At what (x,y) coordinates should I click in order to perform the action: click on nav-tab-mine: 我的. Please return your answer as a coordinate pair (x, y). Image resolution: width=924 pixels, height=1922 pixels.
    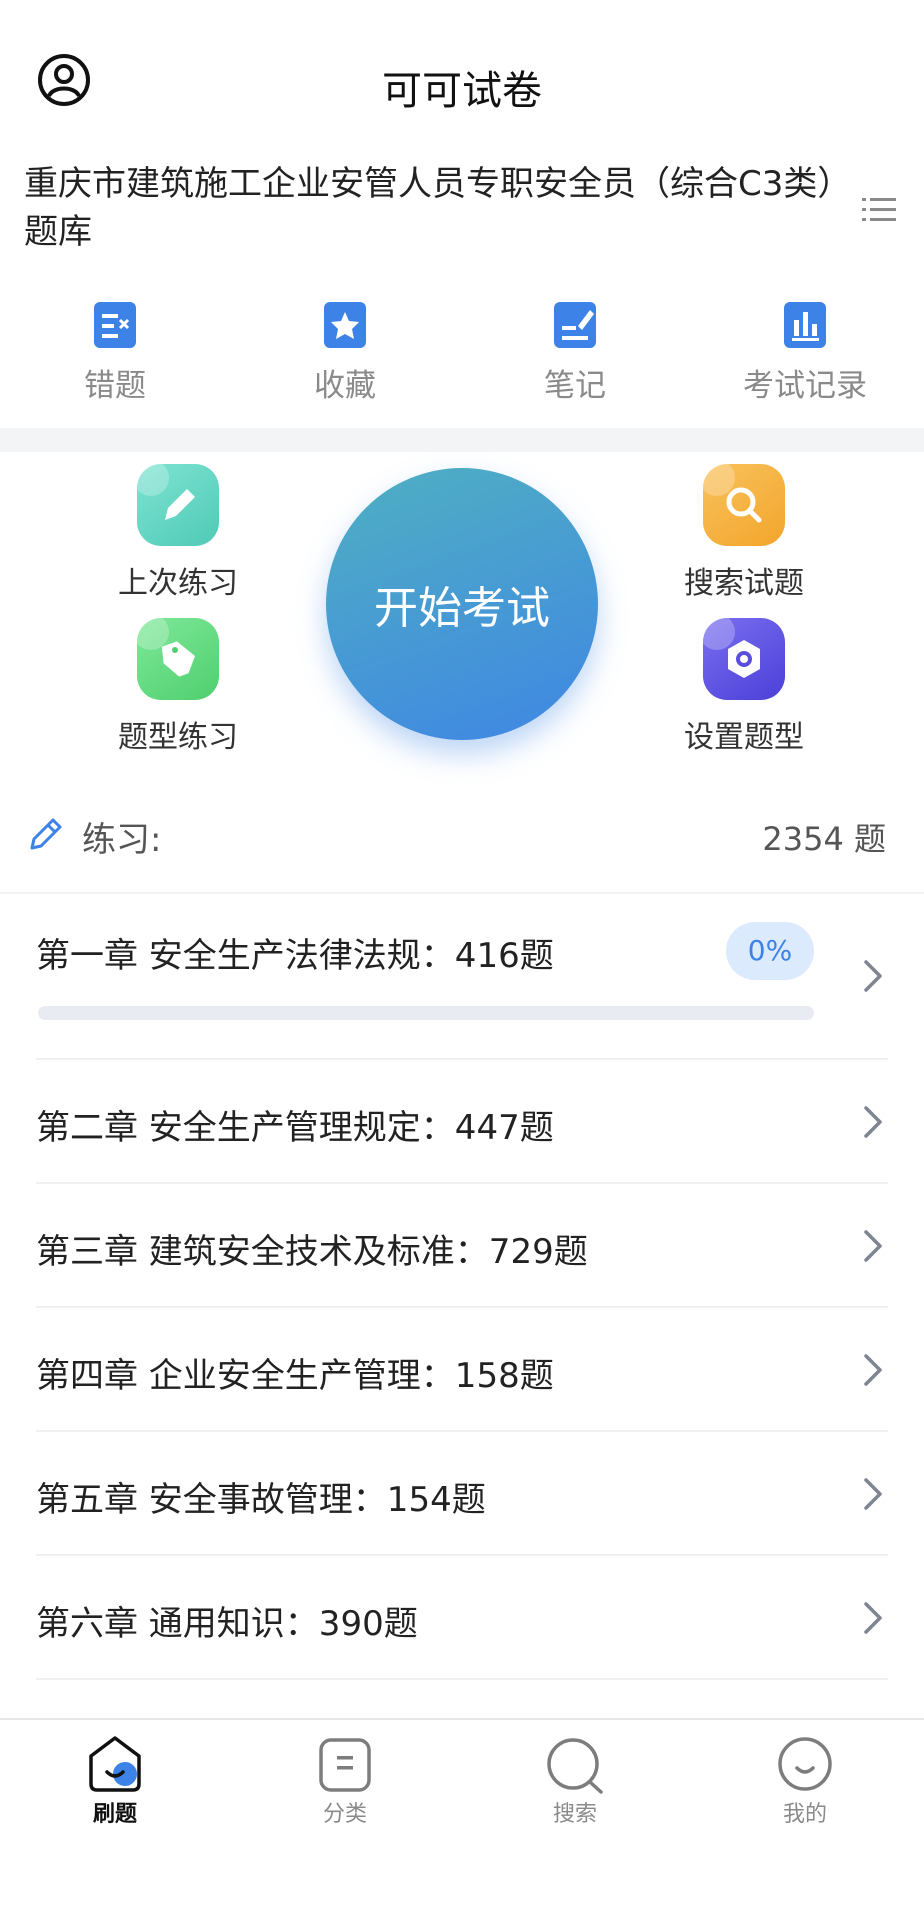
    Looking at the image, I should click on (805, 1781).